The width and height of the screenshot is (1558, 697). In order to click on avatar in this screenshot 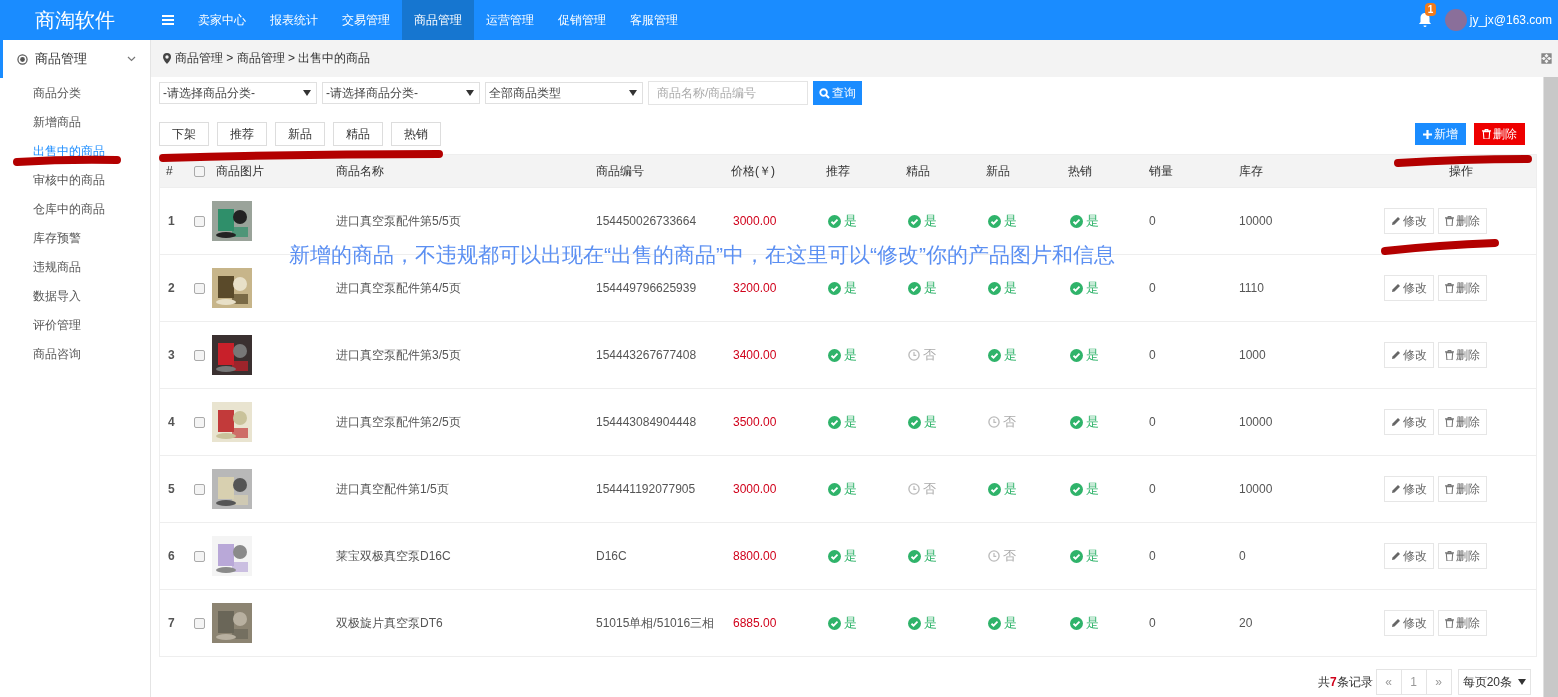, I will do `click(1455, 20)`.